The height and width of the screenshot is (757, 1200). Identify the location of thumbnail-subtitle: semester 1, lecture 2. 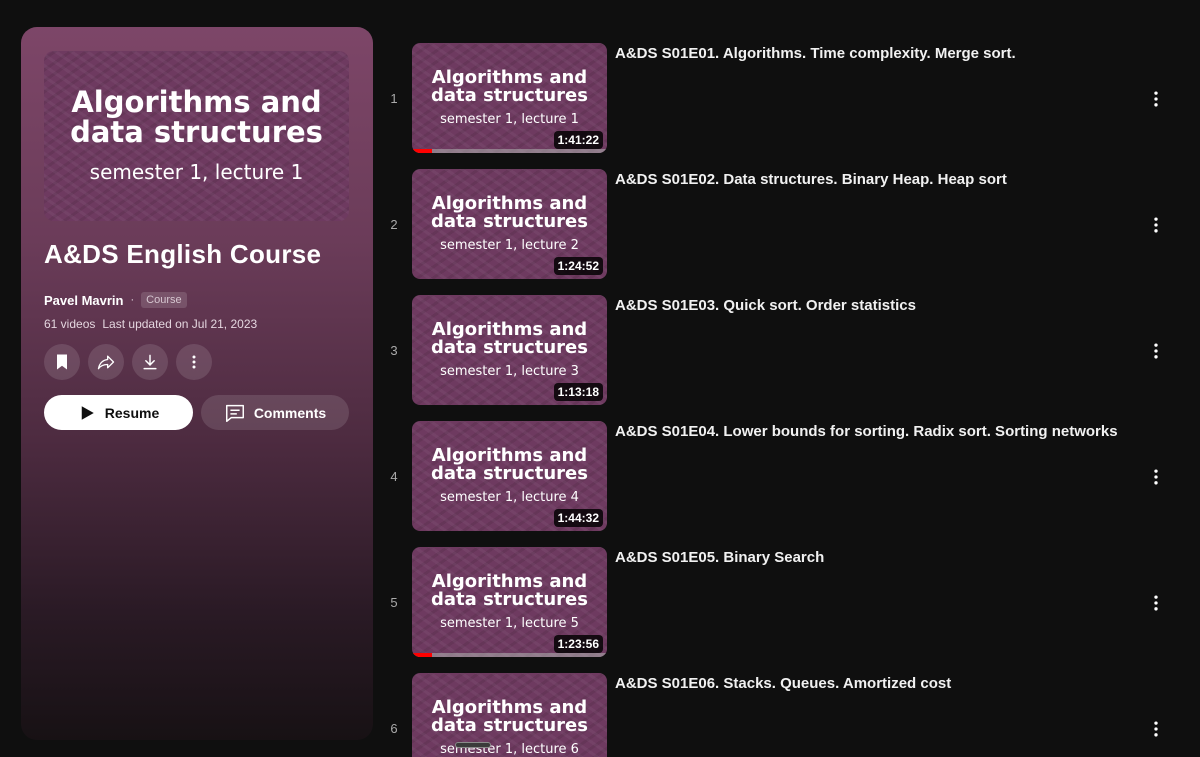
(509, 246).